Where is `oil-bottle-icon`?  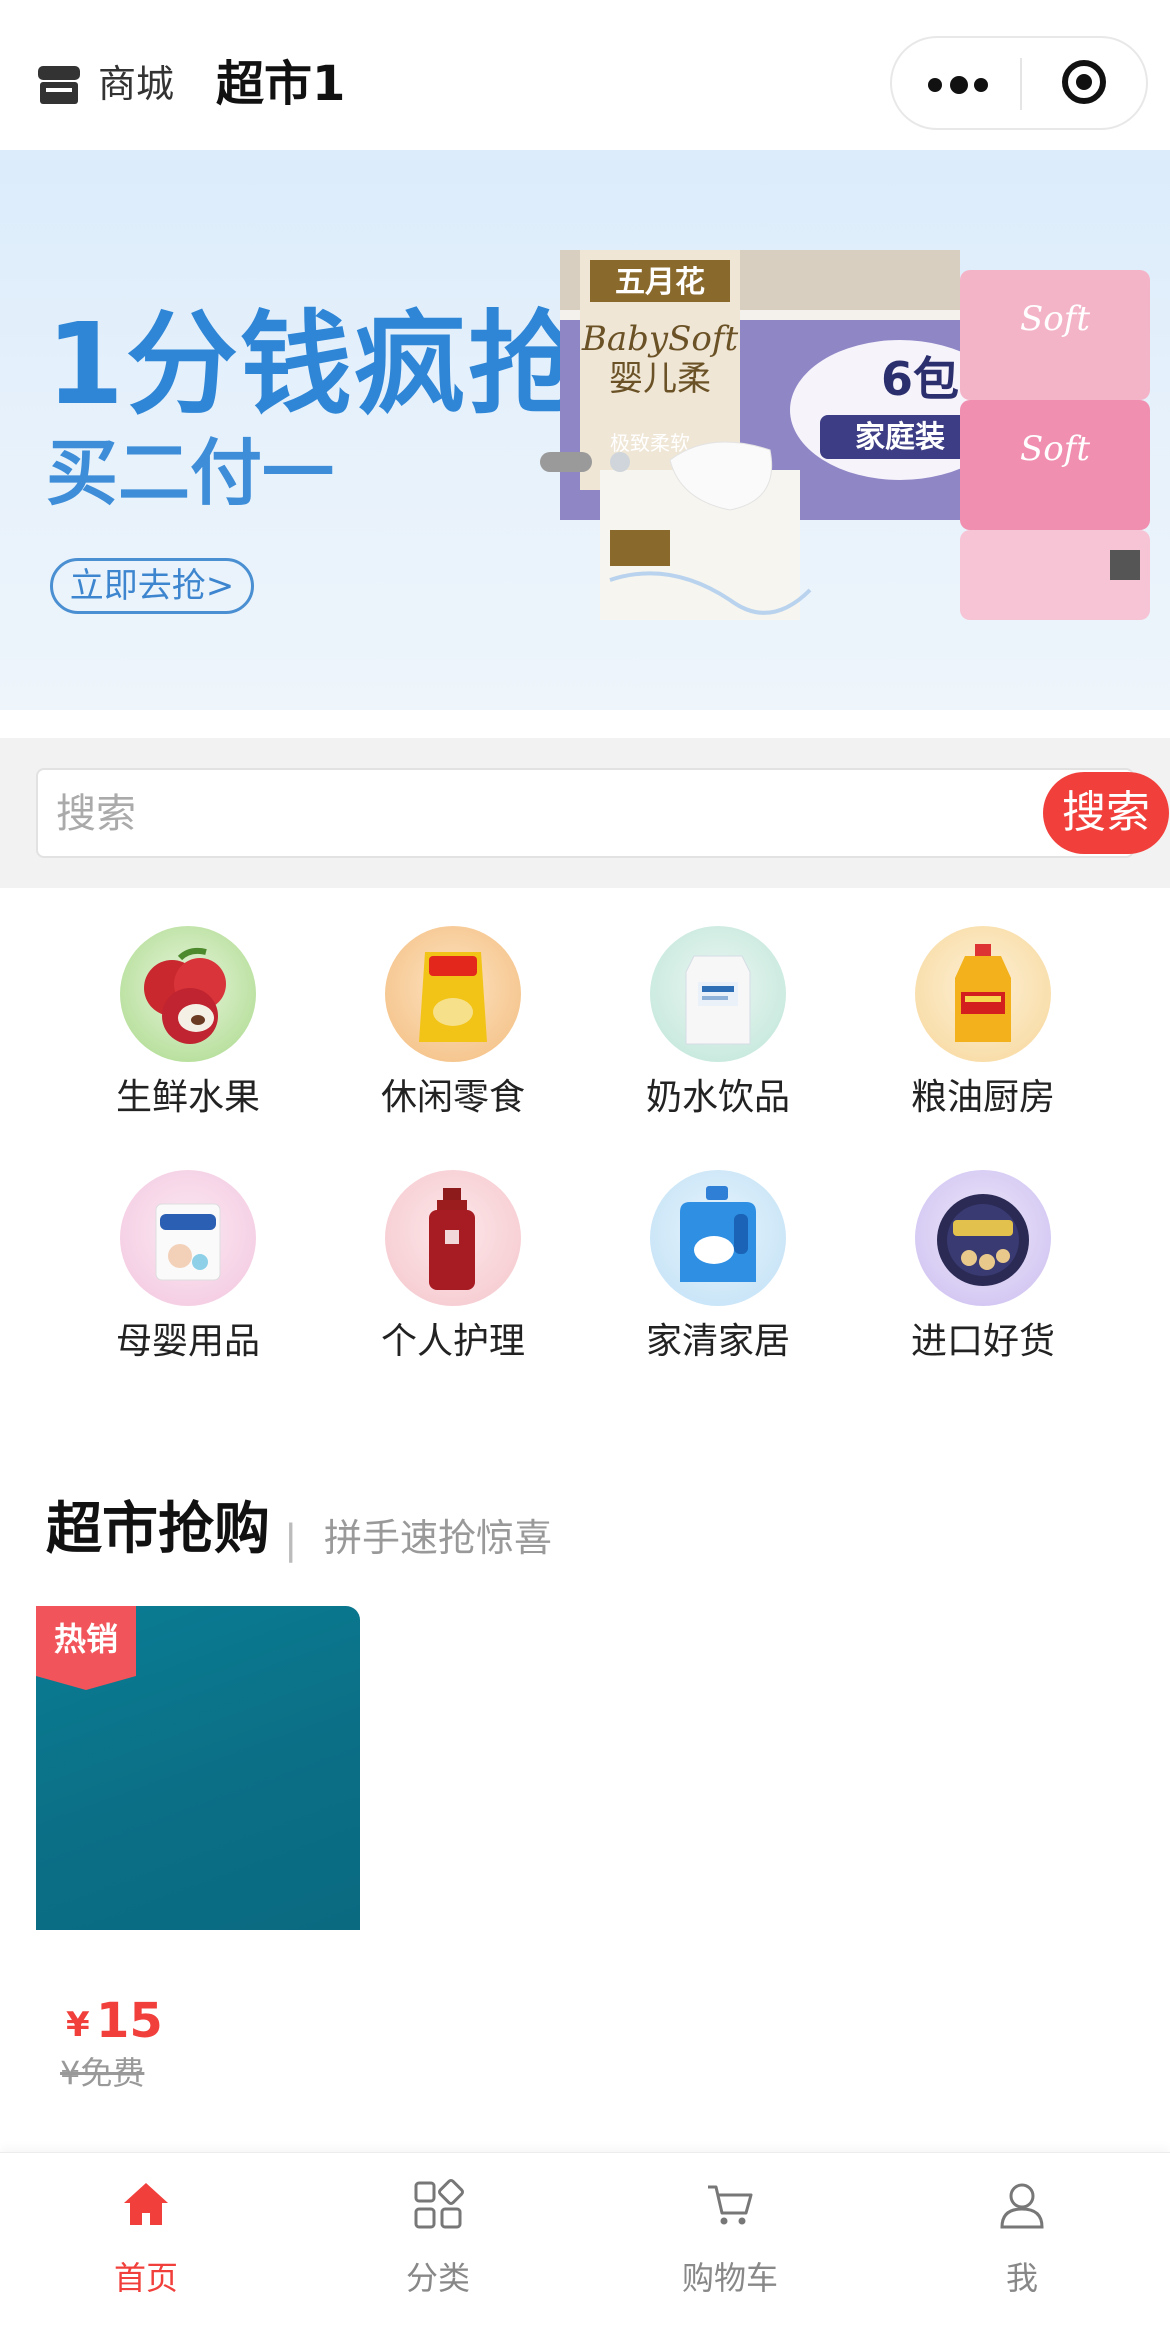
oil-bottle-icon is located at coordinates (983, 994).